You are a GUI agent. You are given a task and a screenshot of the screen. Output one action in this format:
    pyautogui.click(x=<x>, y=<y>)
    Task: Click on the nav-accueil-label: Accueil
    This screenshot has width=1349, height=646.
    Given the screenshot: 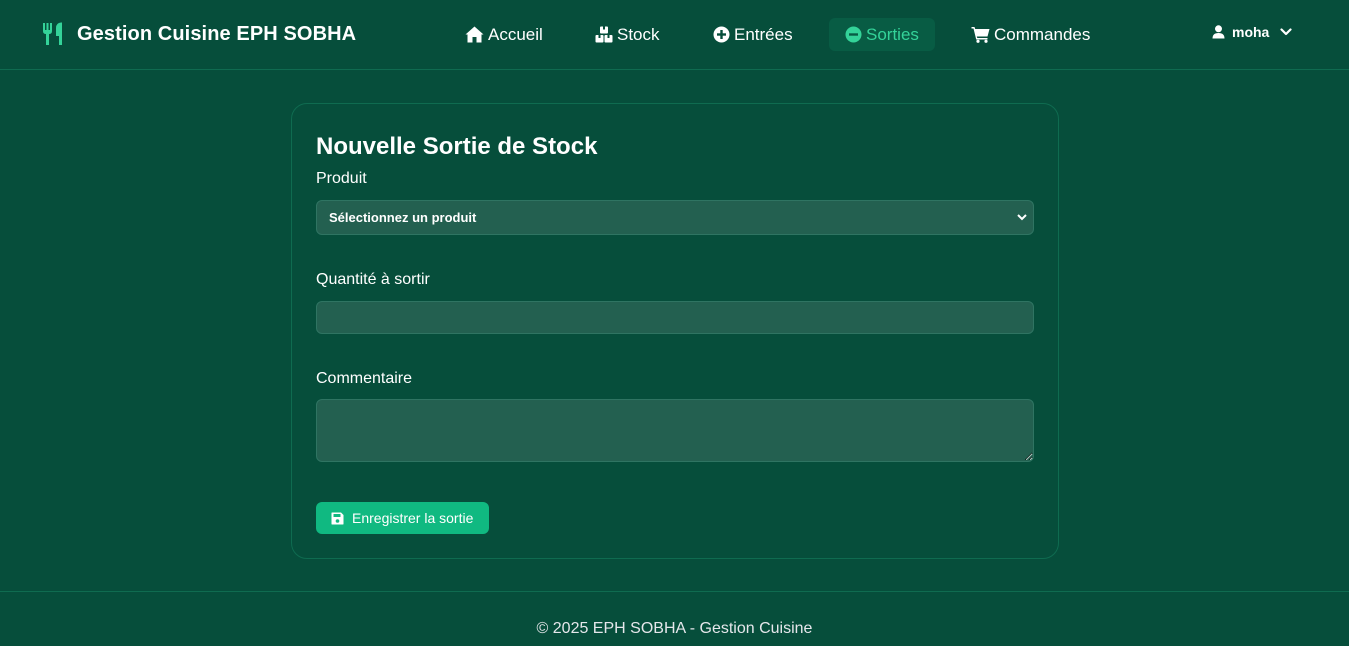 What is the action you would take?
    pyautogui.click(x=515, y=34)
    